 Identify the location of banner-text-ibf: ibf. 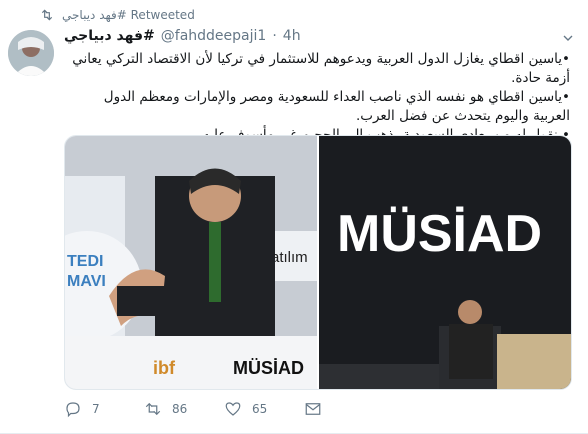
(164, 368).